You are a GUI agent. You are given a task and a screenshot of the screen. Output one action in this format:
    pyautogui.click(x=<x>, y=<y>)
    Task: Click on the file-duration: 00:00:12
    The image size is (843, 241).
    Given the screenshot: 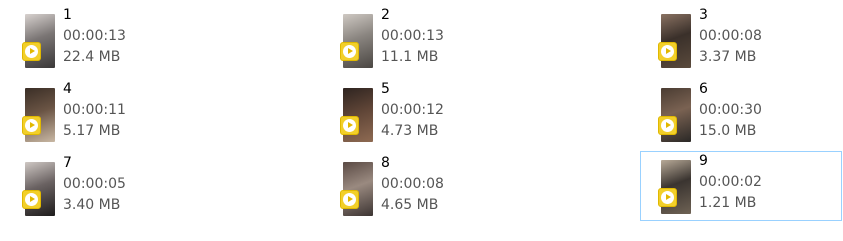 What is the action you would take?
    pyautogui.click(x=412, y=110)
    